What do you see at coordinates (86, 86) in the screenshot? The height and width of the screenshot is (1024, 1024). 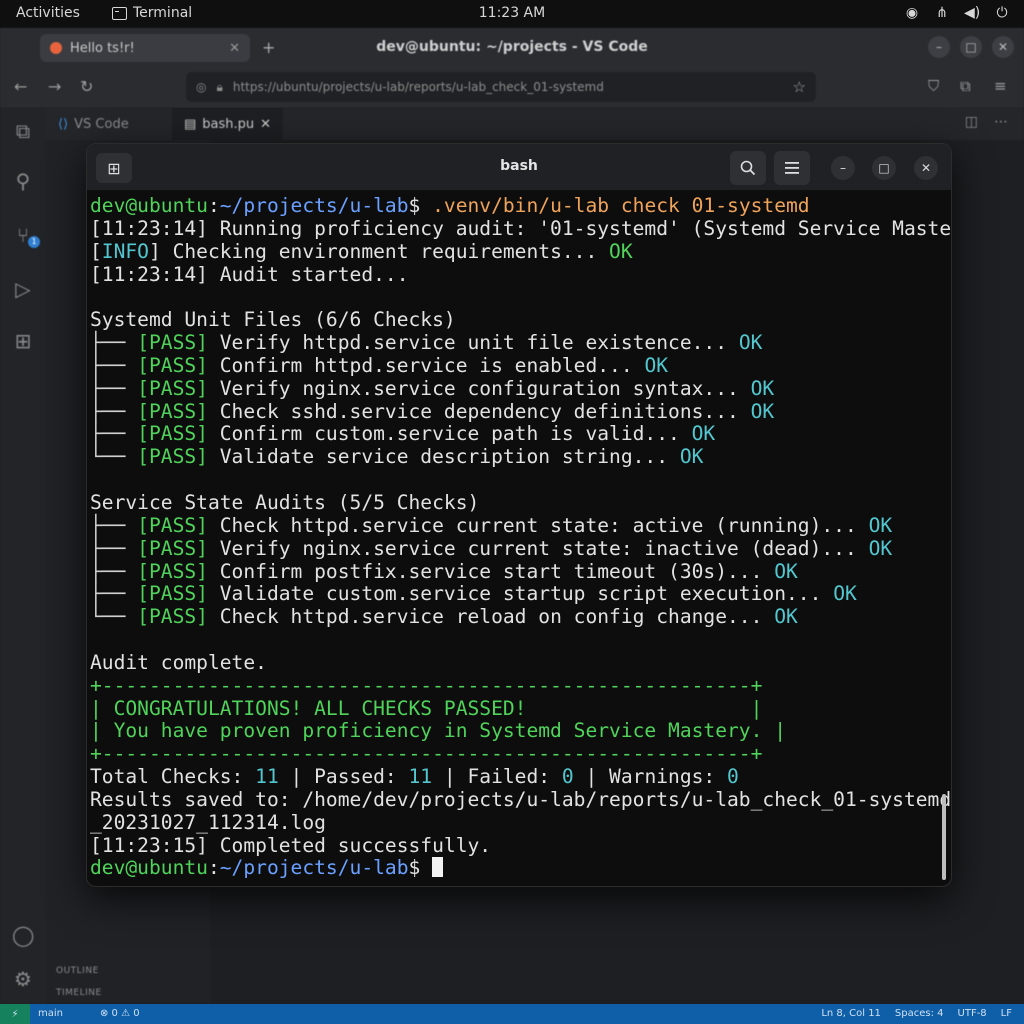 I see `reload-icon: ↻` at bounding box center [86, 86].